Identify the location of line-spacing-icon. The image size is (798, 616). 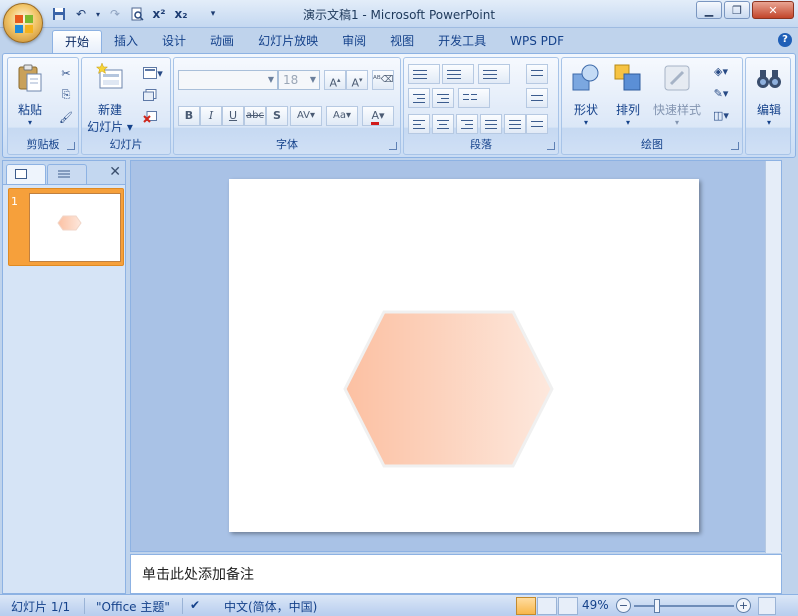
(494, 74).